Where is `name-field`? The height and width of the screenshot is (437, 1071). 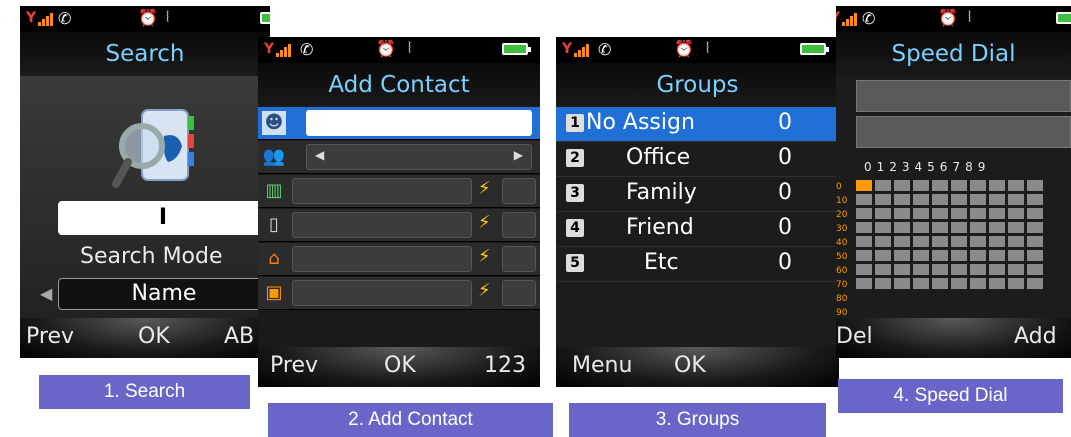
name-field is located at coordinates (419, 123).